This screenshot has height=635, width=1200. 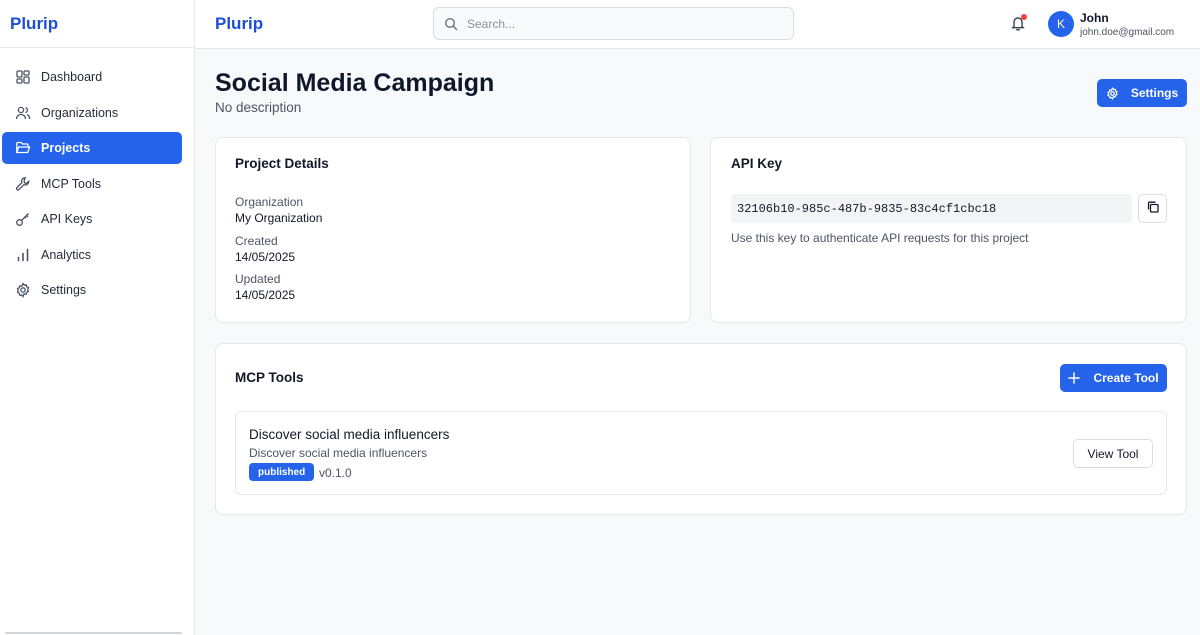 I want to click on status-badge: published, so click(x=282, y=472).